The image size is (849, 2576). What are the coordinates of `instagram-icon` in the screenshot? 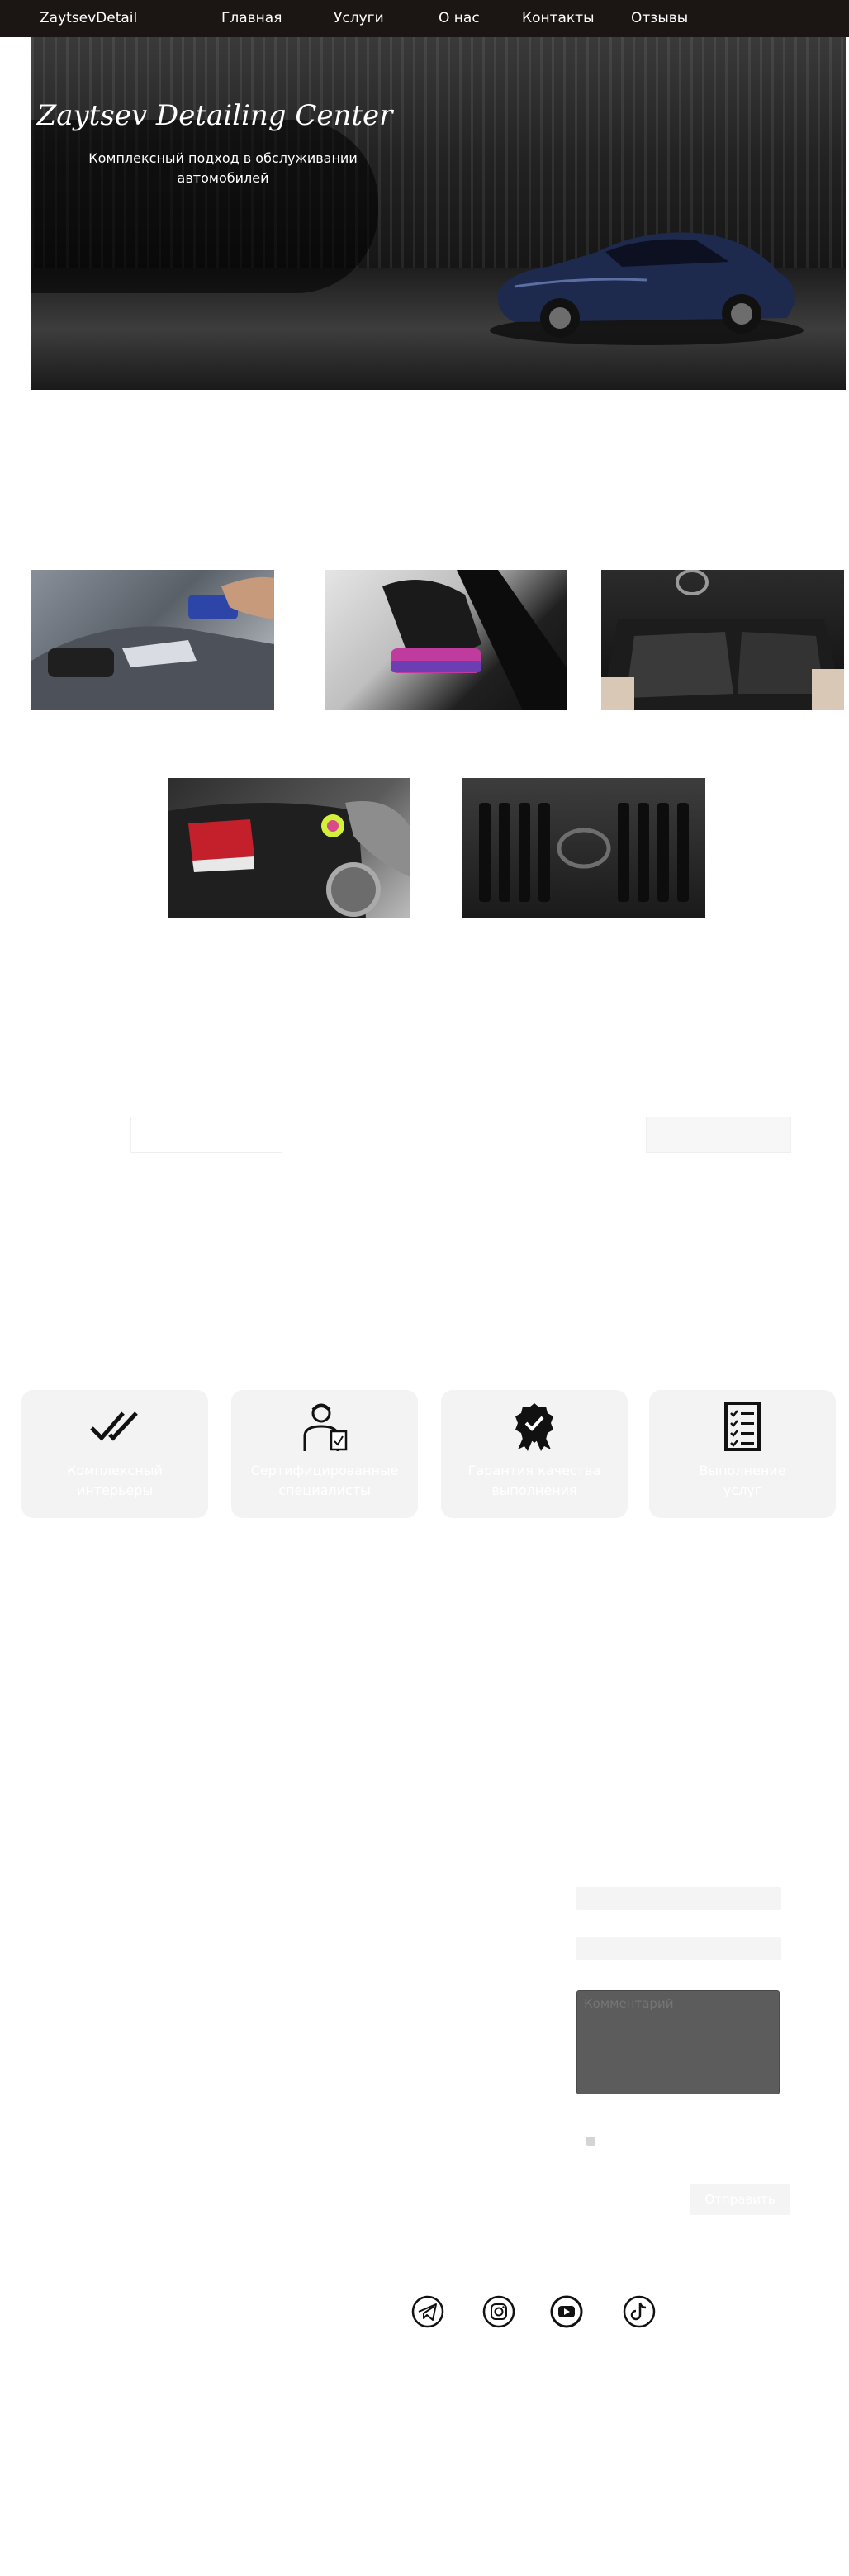 It's located at (498, 2311).